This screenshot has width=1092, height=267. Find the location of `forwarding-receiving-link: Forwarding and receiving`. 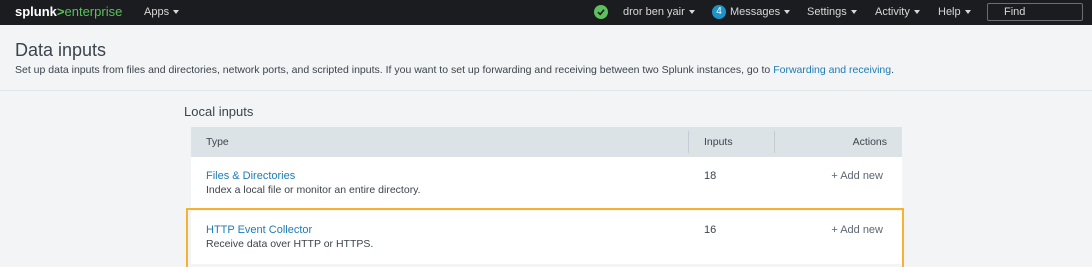

forwarding-receiving-link: Forwarding and receiving is located at coordinates (832, 70).